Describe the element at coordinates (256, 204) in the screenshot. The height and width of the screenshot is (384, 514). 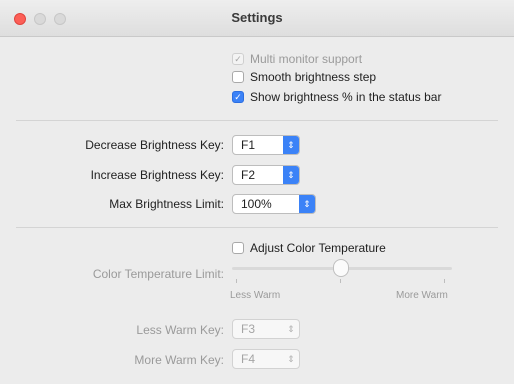
I see `max-limit-value: 100%` at that location.